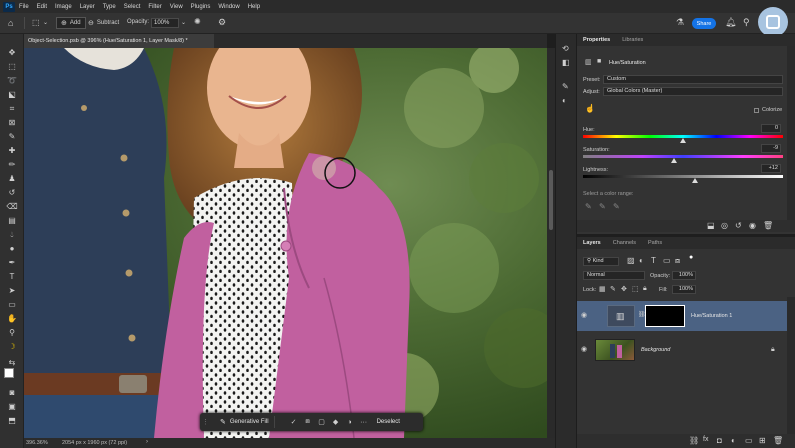  Describe the element at coordinates (771, 148) in the screenshot. I see `saturation-input: -9` at that location.